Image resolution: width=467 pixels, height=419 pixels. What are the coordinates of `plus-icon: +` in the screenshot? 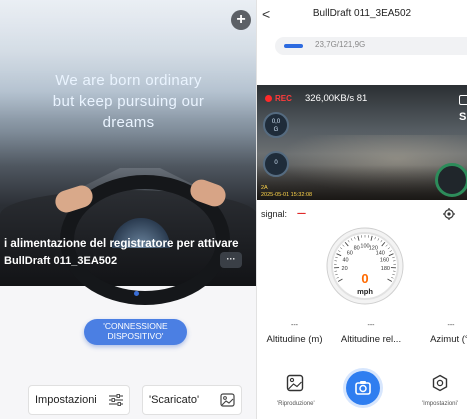 It's located at (241, 19).